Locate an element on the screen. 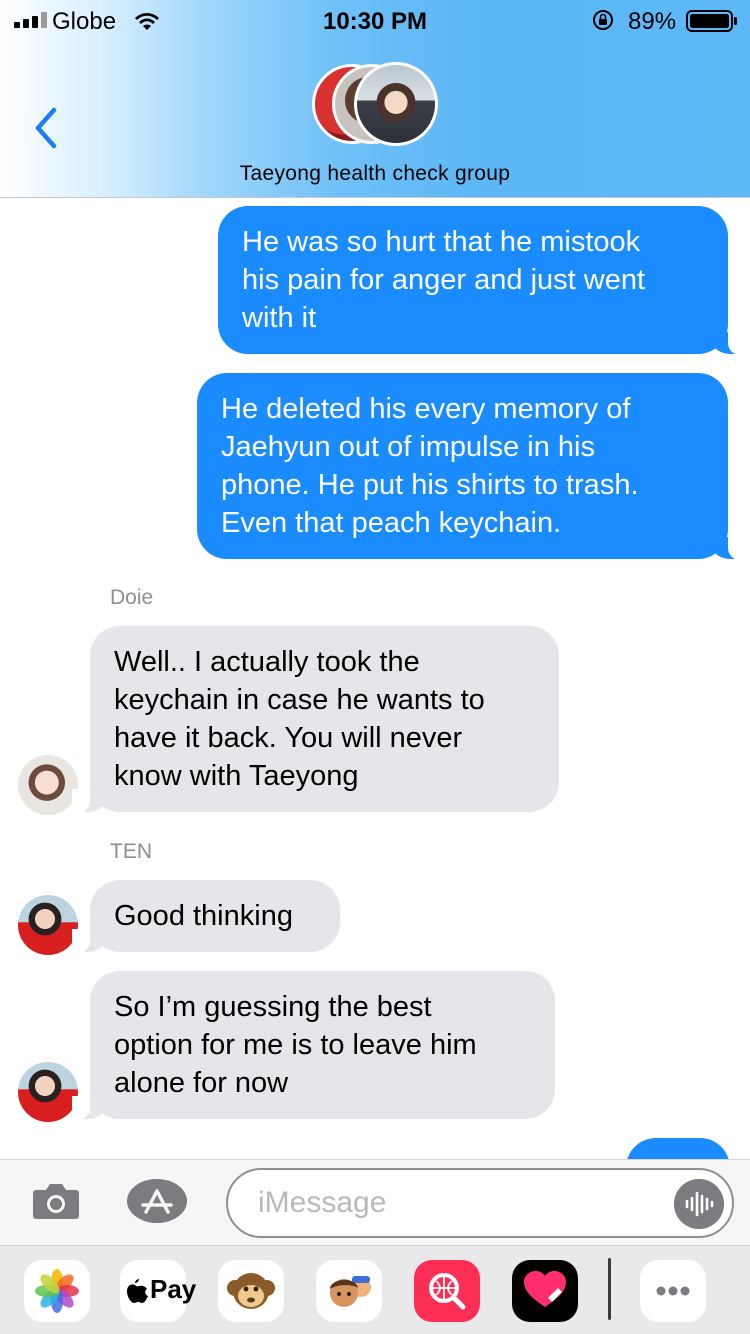 Image resolution: width=750 pixels, height=1334 pixels. group-avatars is located at coordinates (375, 104).